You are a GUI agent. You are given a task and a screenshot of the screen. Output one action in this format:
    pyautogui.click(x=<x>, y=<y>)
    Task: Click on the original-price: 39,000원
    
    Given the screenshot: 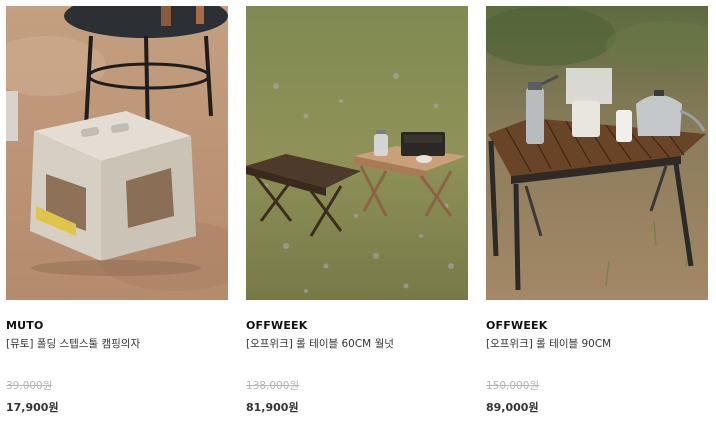 What is the action you would take?
    pyautogui.click(x=29, y=386)
    